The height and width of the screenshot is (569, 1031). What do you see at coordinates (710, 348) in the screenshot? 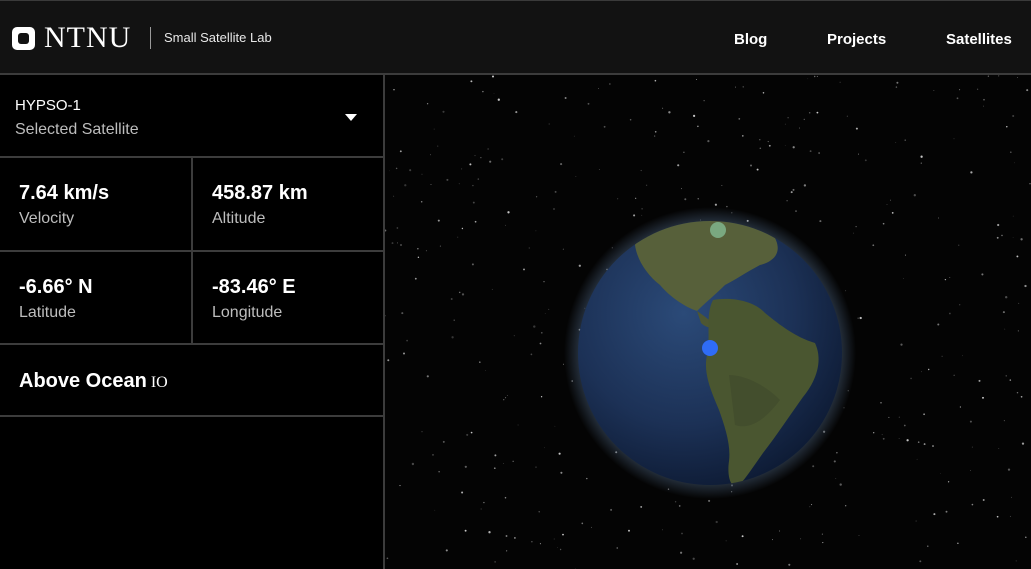
I see `satellite-marker` at bounding box center [710, 348].